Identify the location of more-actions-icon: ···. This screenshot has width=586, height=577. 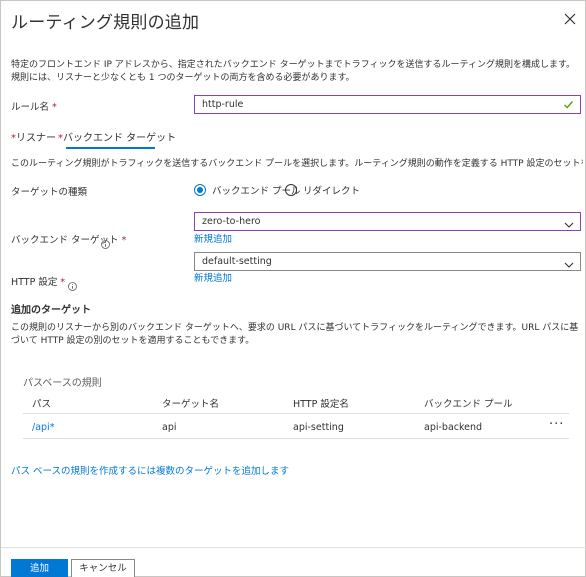
(556, 424).